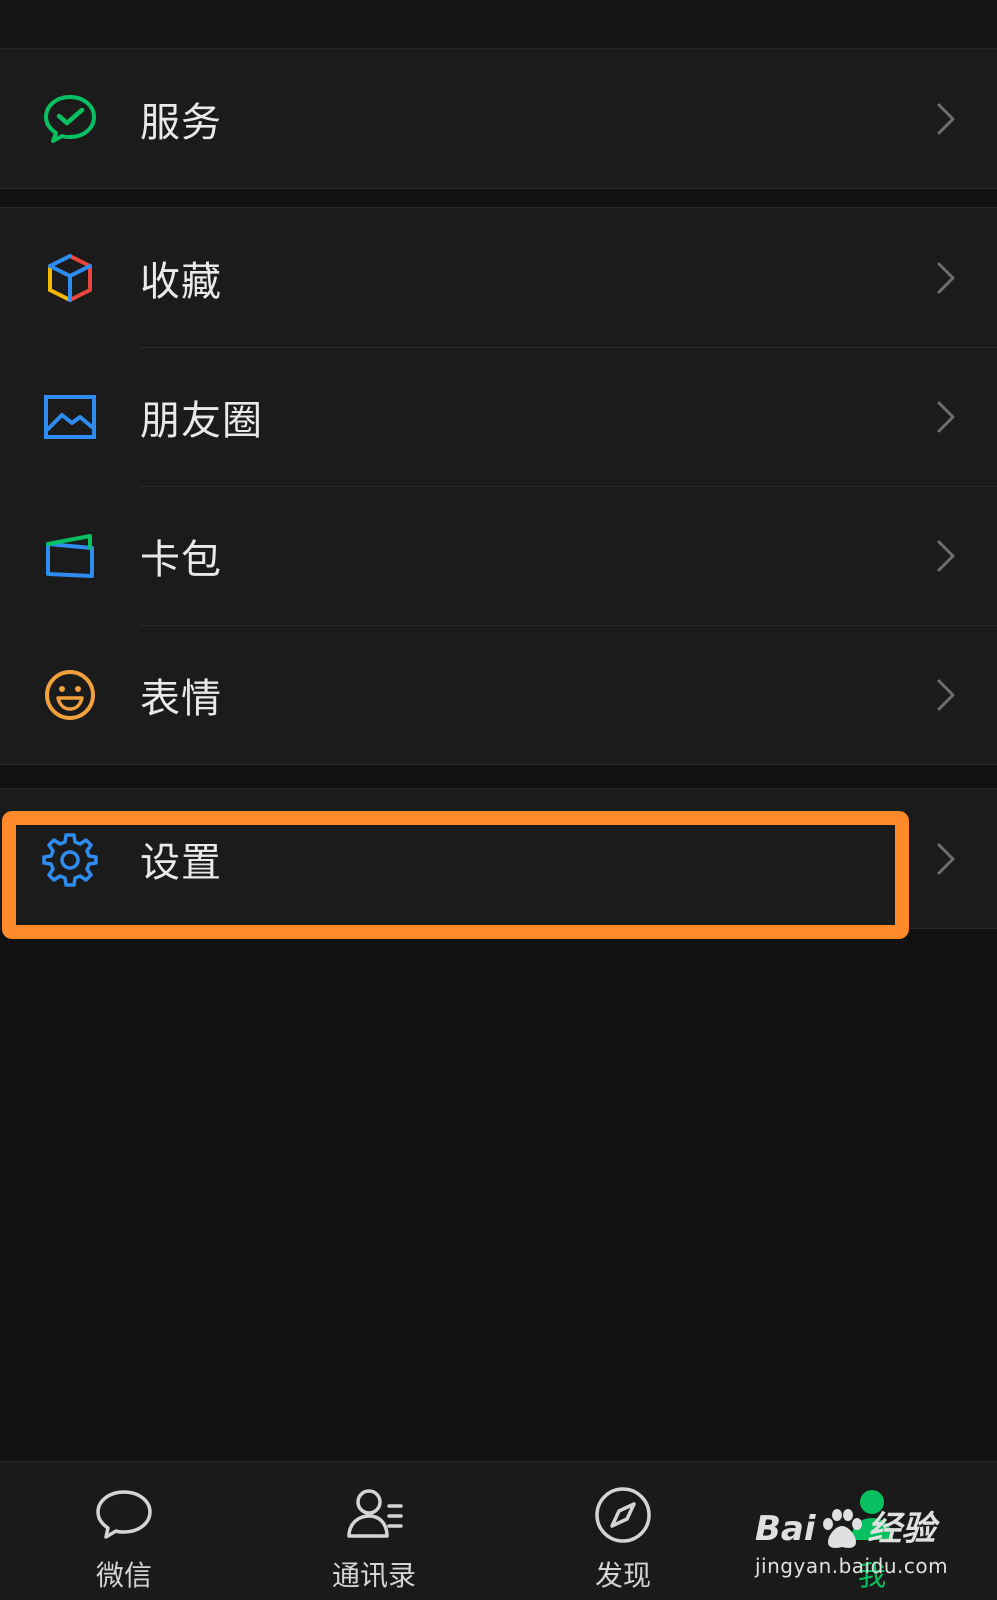 The width and height of the screenshot is (997, 1600). Describe the element at coordinates (70, 695) in the screenshot. I see `smiley-face-icon` at that location.